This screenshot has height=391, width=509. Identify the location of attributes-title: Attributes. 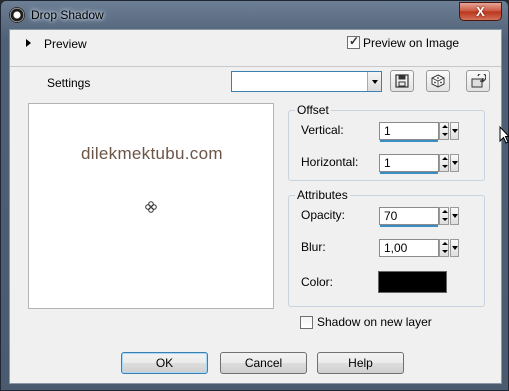
(322, 195).